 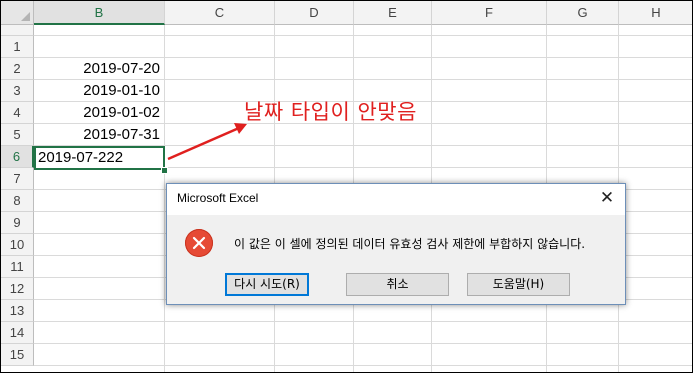 I want to click on annotation-label: 날짜 타입이 안맞음, so click(x=330, y=112).